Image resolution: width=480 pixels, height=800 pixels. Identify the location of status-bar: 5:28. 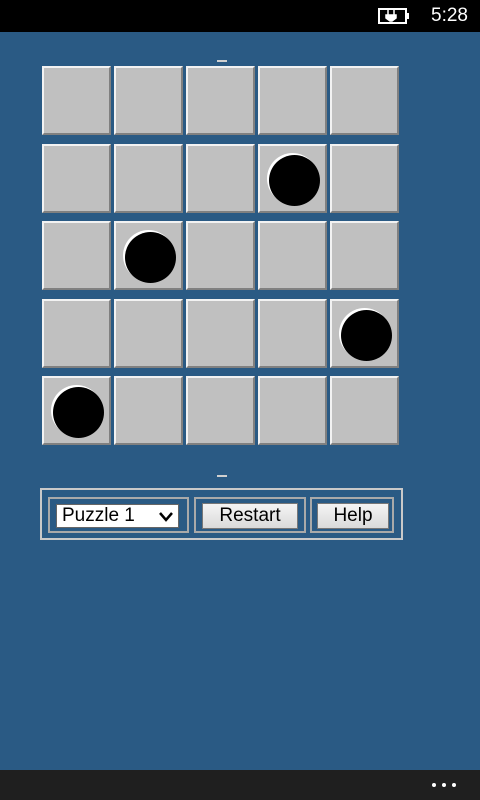
(240, 16).